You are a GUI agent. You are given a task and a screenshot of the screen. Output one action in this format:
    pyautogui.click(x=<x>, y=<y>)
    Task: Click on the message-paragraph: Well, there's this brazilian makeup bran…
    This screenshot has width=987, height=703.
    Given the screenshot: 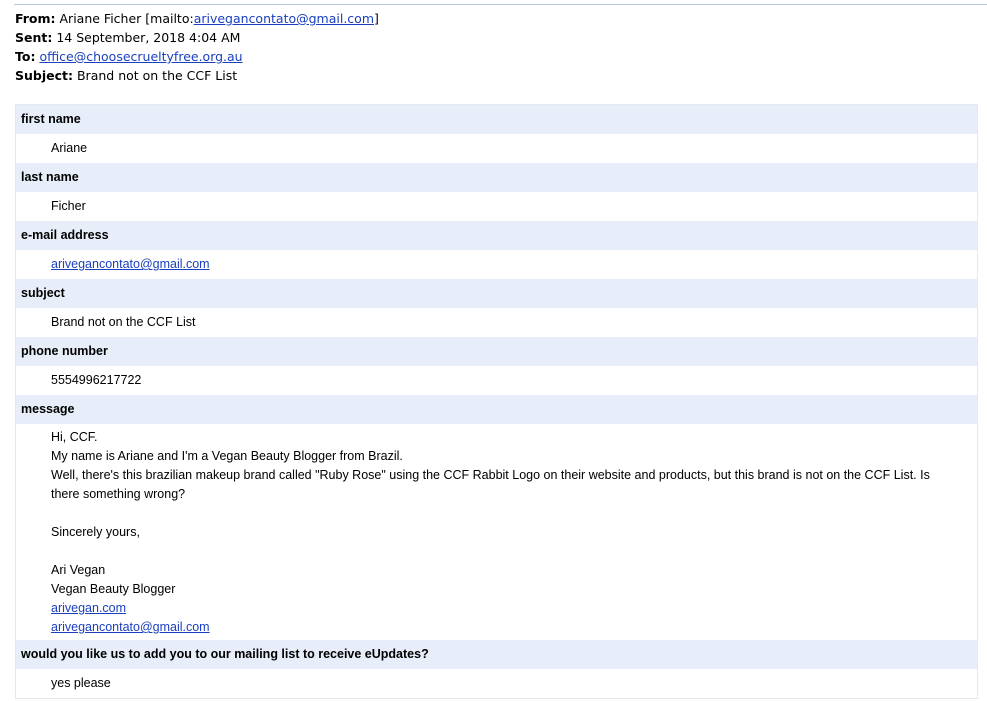 What is the action you would take?
    pyautogui.click(x=490, y=484)
    